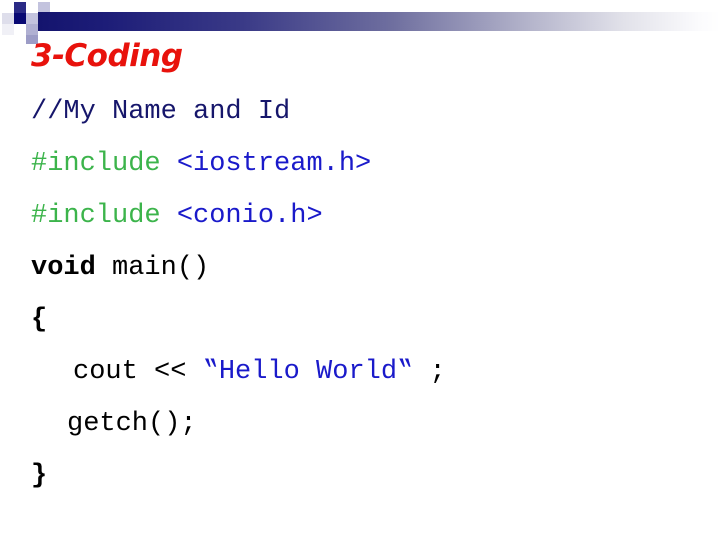  I want to click on code-line-close-brace: }, so click(366, 476).